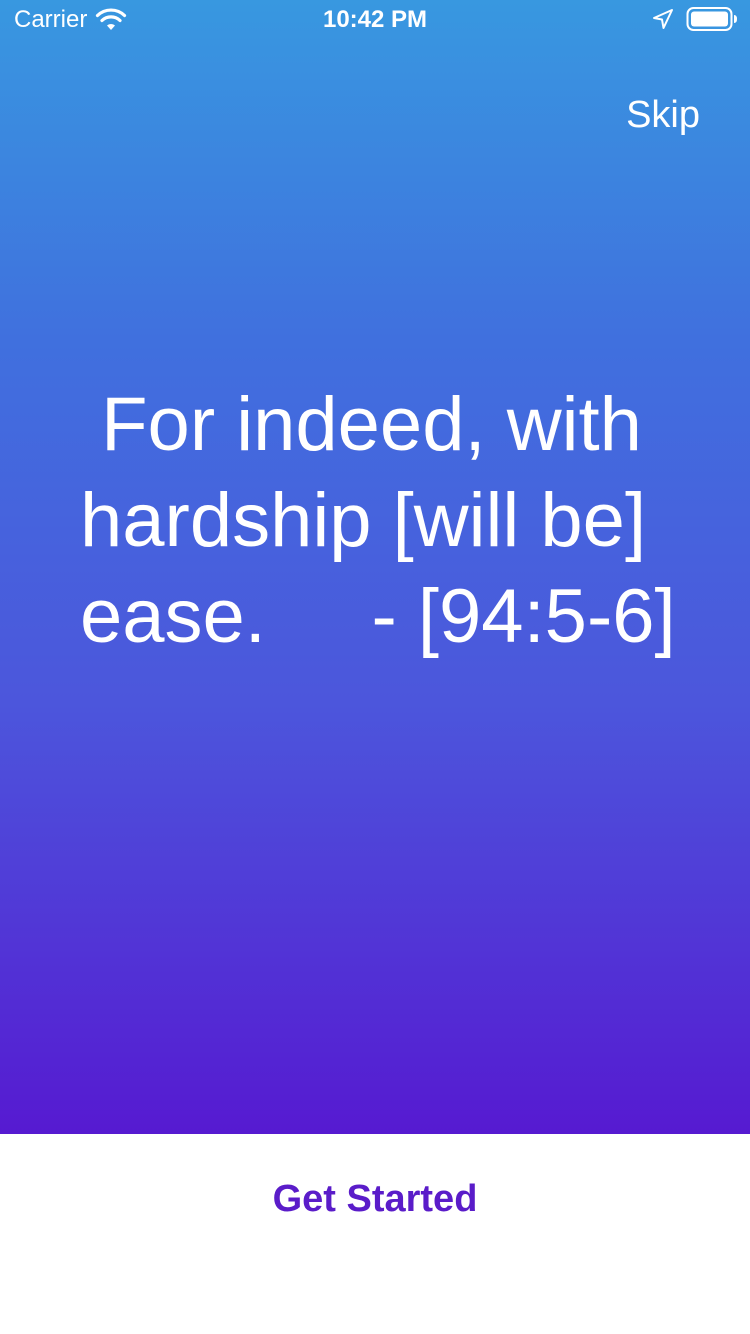  I want to click on status-bar: Carrier 10:42 PM, so click(375, 20).